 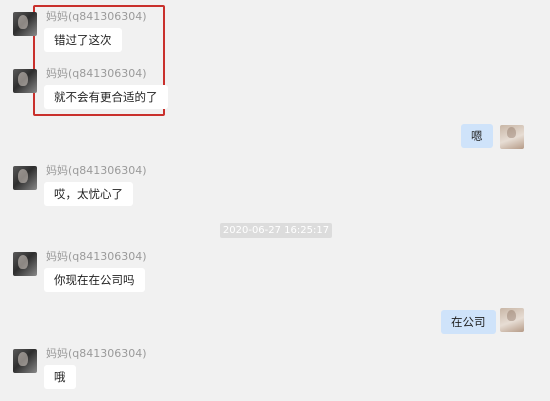 I want to click on message-bubble: 哦, so click(x=60, y=377).